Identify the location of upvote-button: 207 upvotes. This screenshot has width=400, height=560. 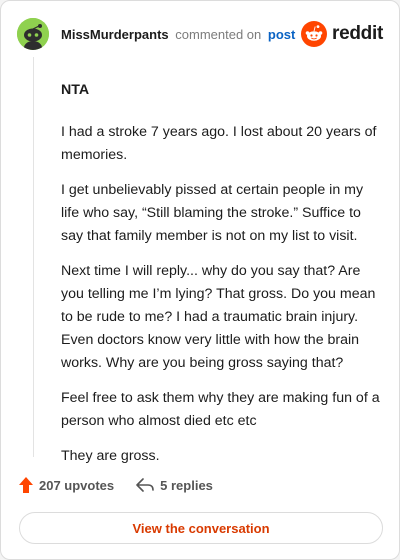
(66, 485).